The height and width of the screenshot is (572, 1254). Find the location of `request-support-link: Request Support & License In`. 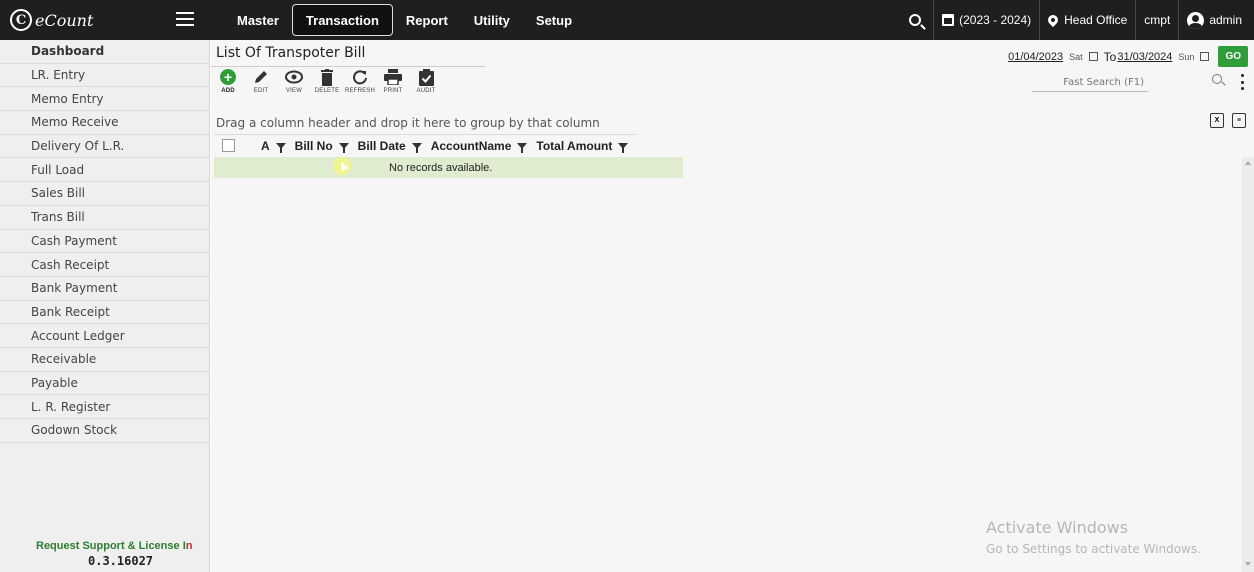

request-support-link: Request Support & License In is located at coordinates (114, 546).